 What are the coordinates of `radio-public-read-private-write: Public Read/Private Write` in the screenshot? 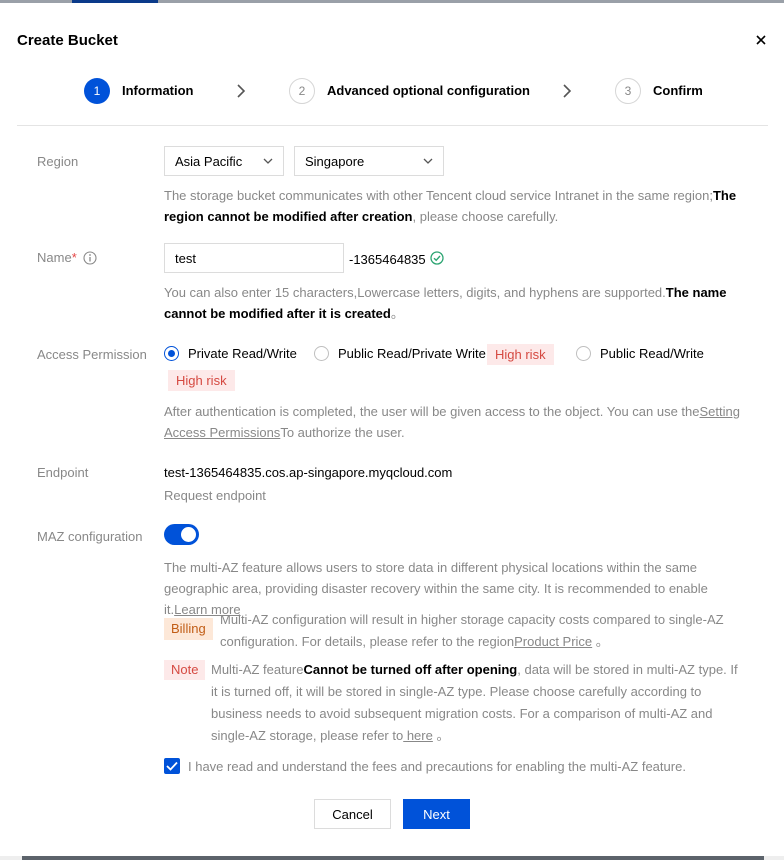 It's located at (400, 353).